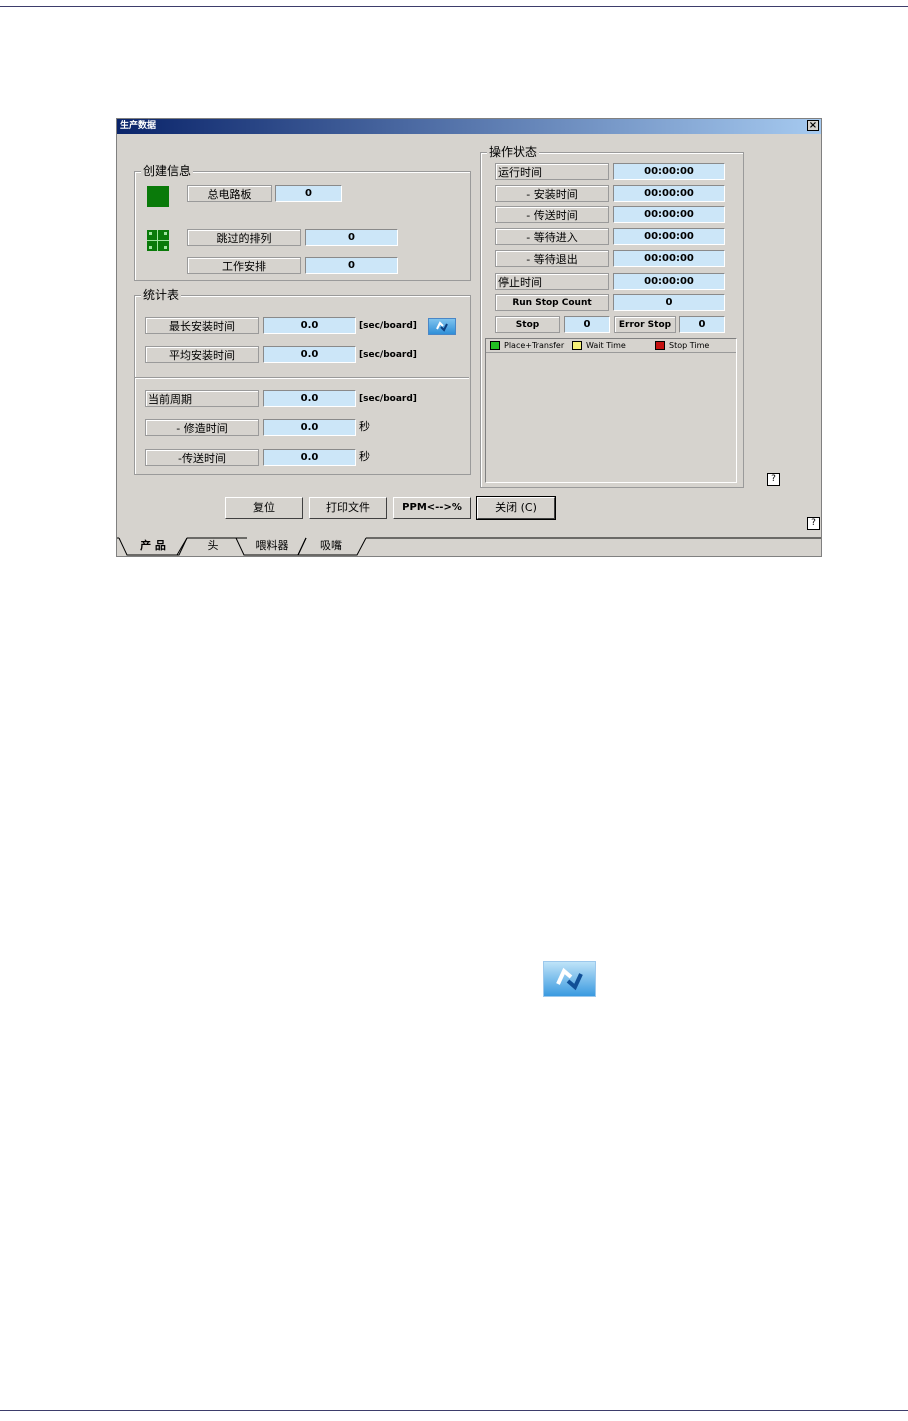  What do you see at coordinates (364, 456) in the screenshot?
I see `transfer-time-unit: 秒` at bounding box center [364, 456].